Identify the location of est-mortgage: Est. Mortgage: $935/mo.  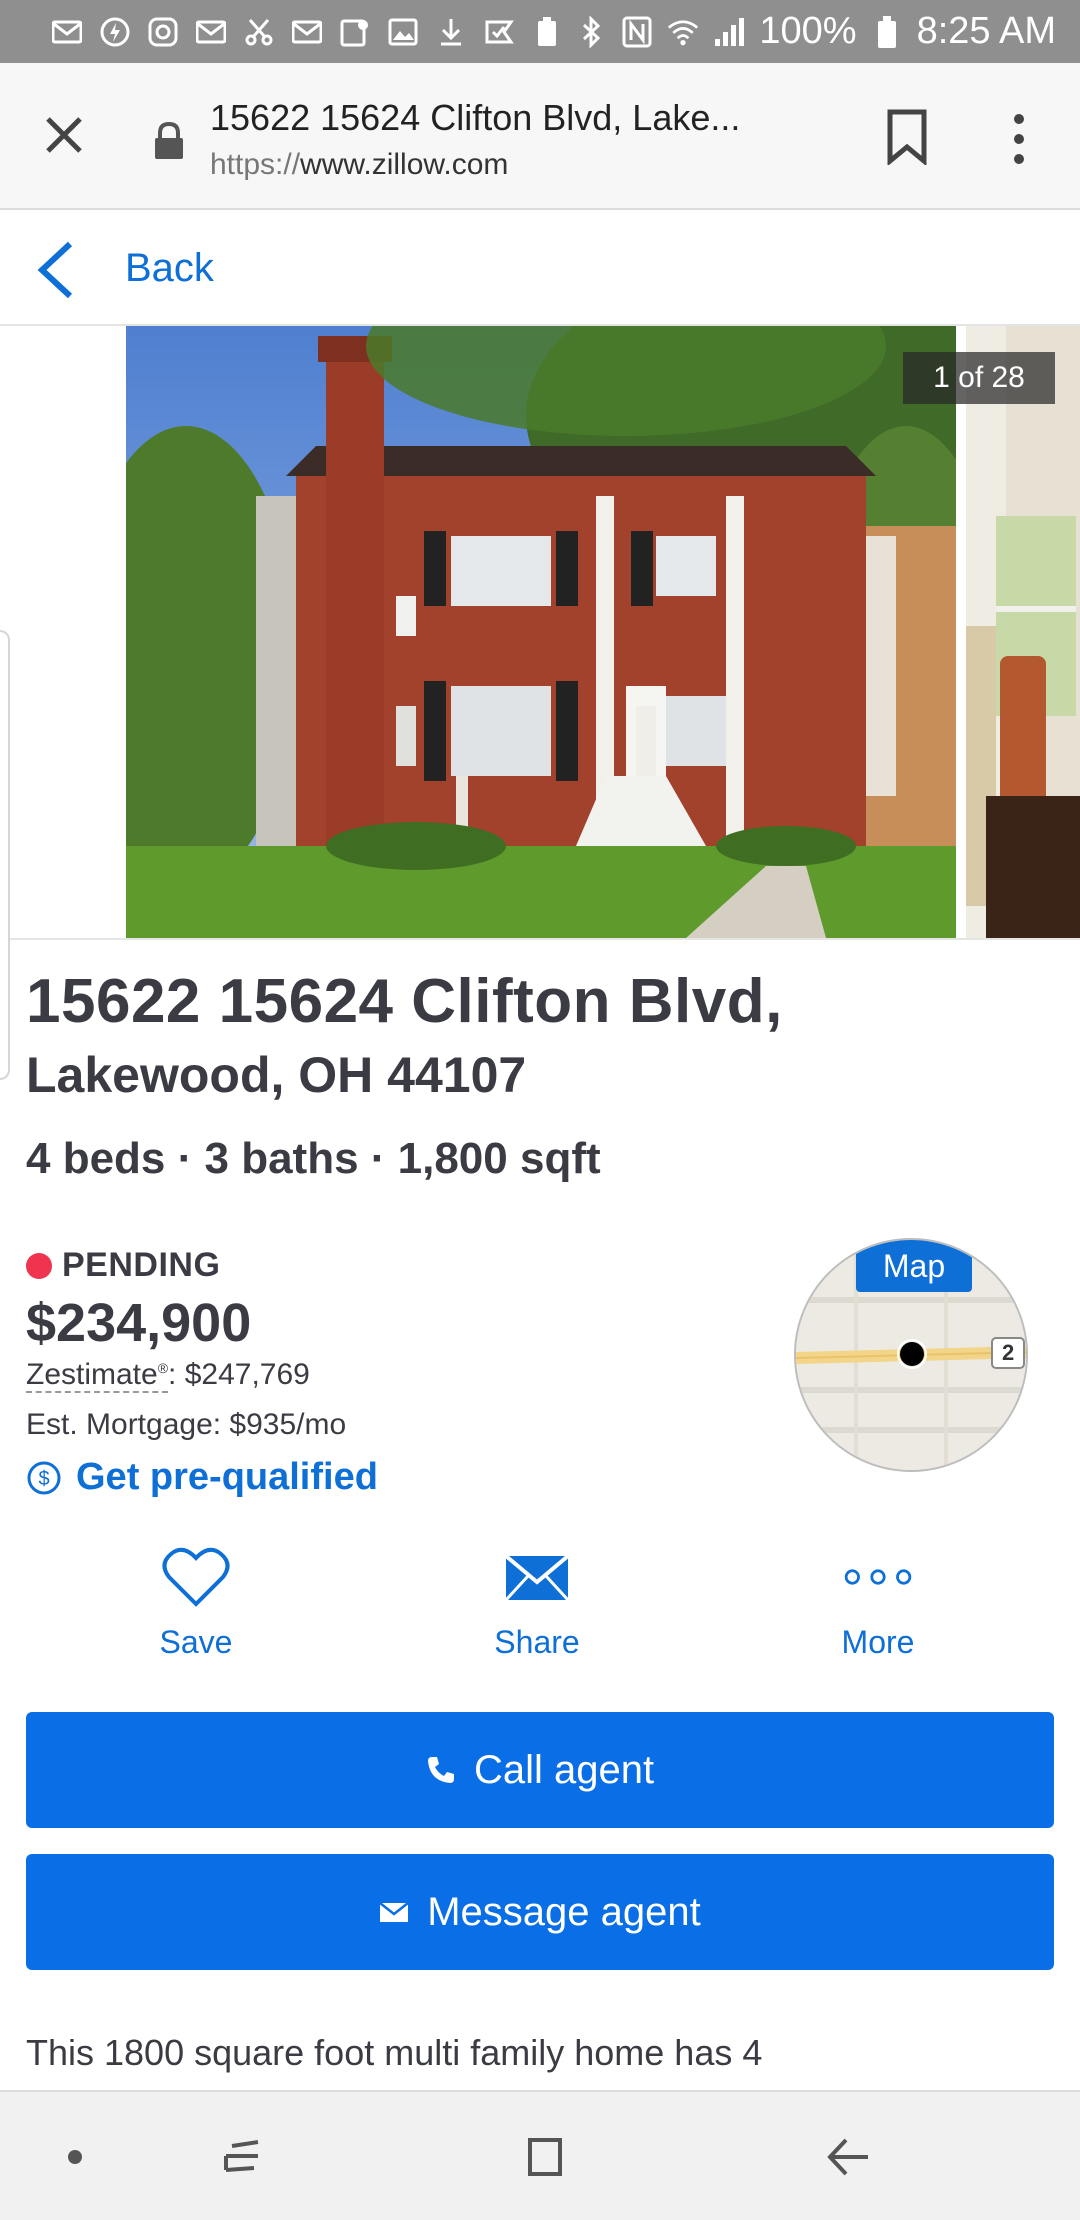
(186, 1424).